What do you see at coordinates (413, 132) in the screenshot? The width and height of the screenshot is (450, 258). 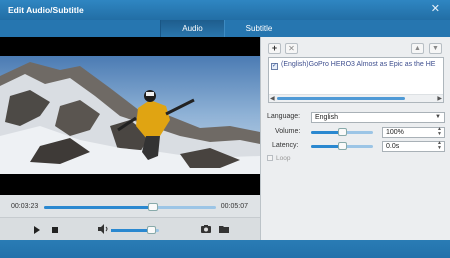 I see `volume-spinbox: 100% ▲ ▼` at bounding box center [413, 132].